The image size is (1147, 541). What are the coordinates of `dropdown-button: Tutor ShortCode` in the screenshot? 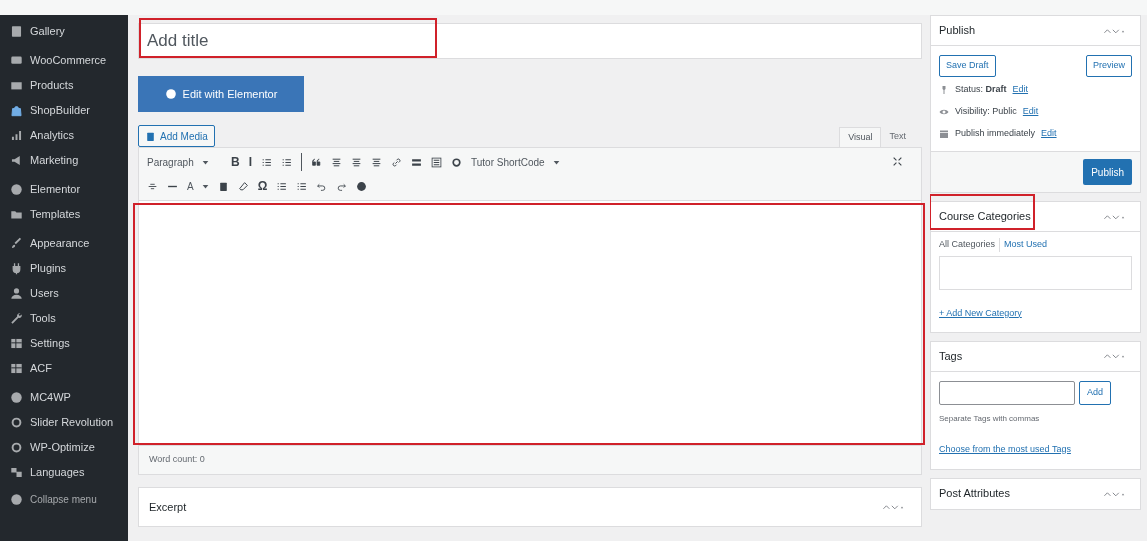 It's located at (515, 162).